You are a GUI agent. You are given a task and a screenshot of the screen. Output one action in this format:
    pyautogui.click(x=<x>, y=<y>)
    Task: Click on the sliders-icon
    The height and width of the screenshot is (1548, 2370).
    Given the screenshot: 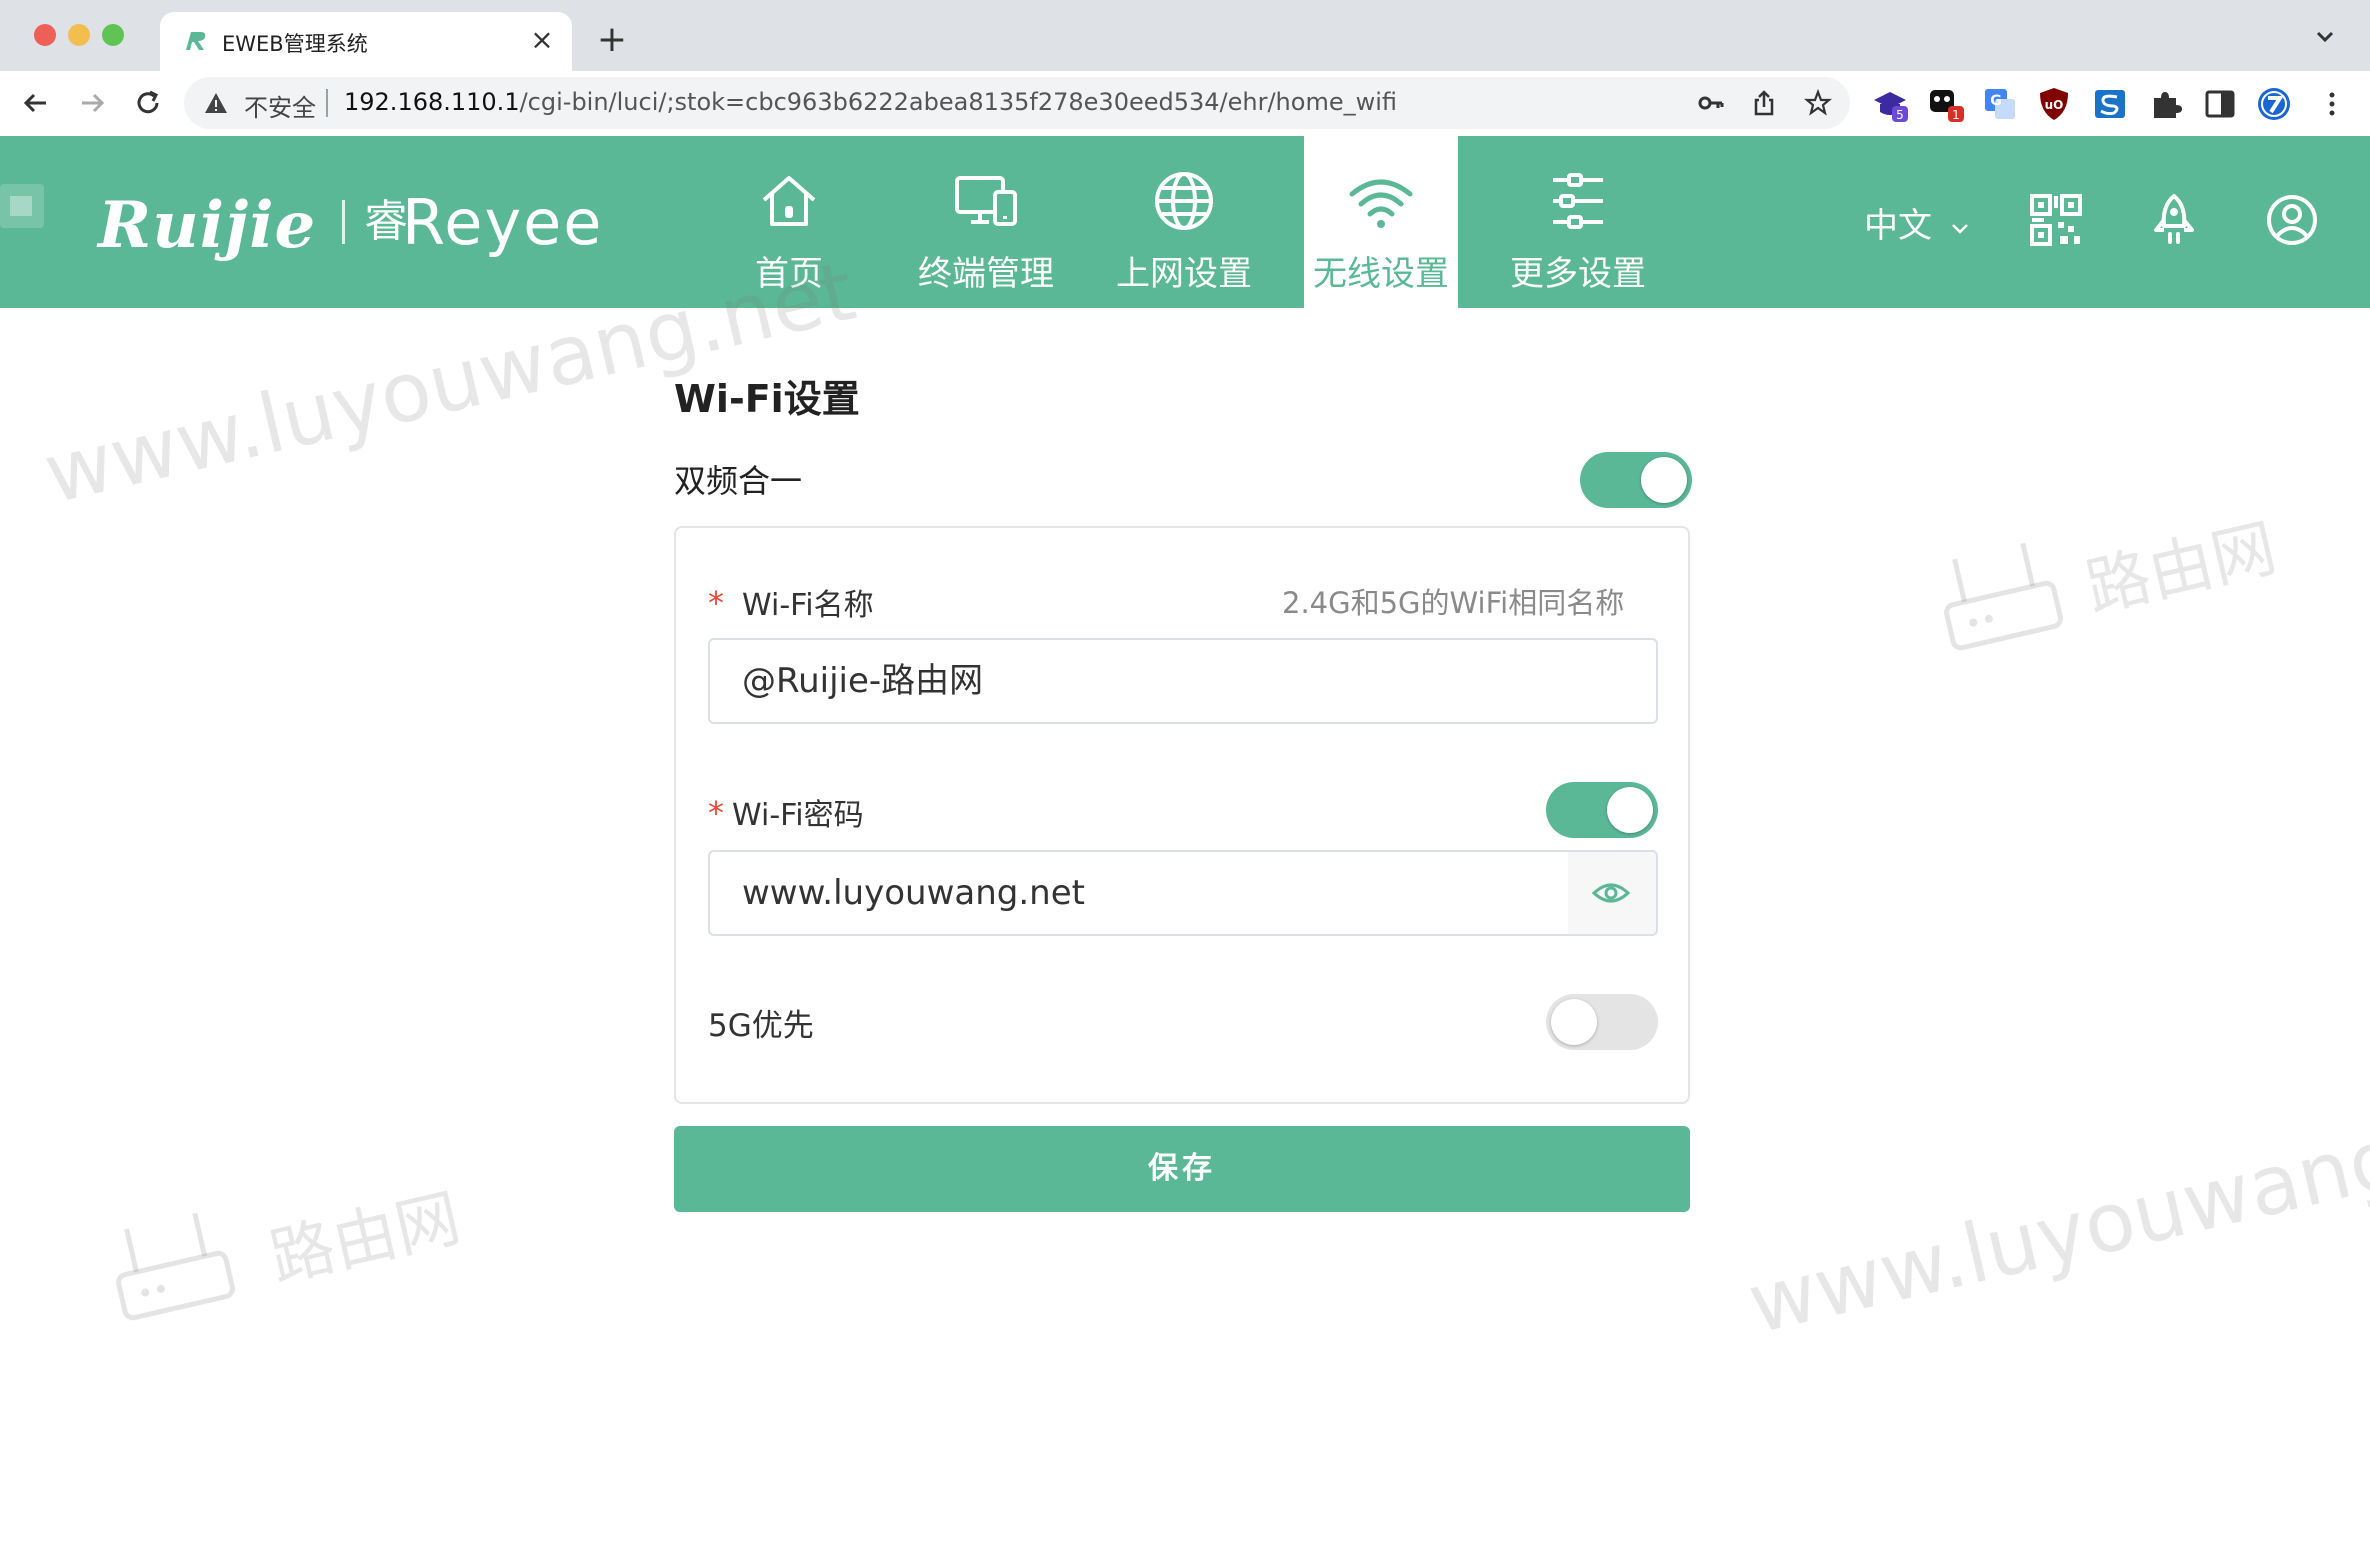 What is the action you would take?
    pyautogui.click(x=1578, y=201)
    